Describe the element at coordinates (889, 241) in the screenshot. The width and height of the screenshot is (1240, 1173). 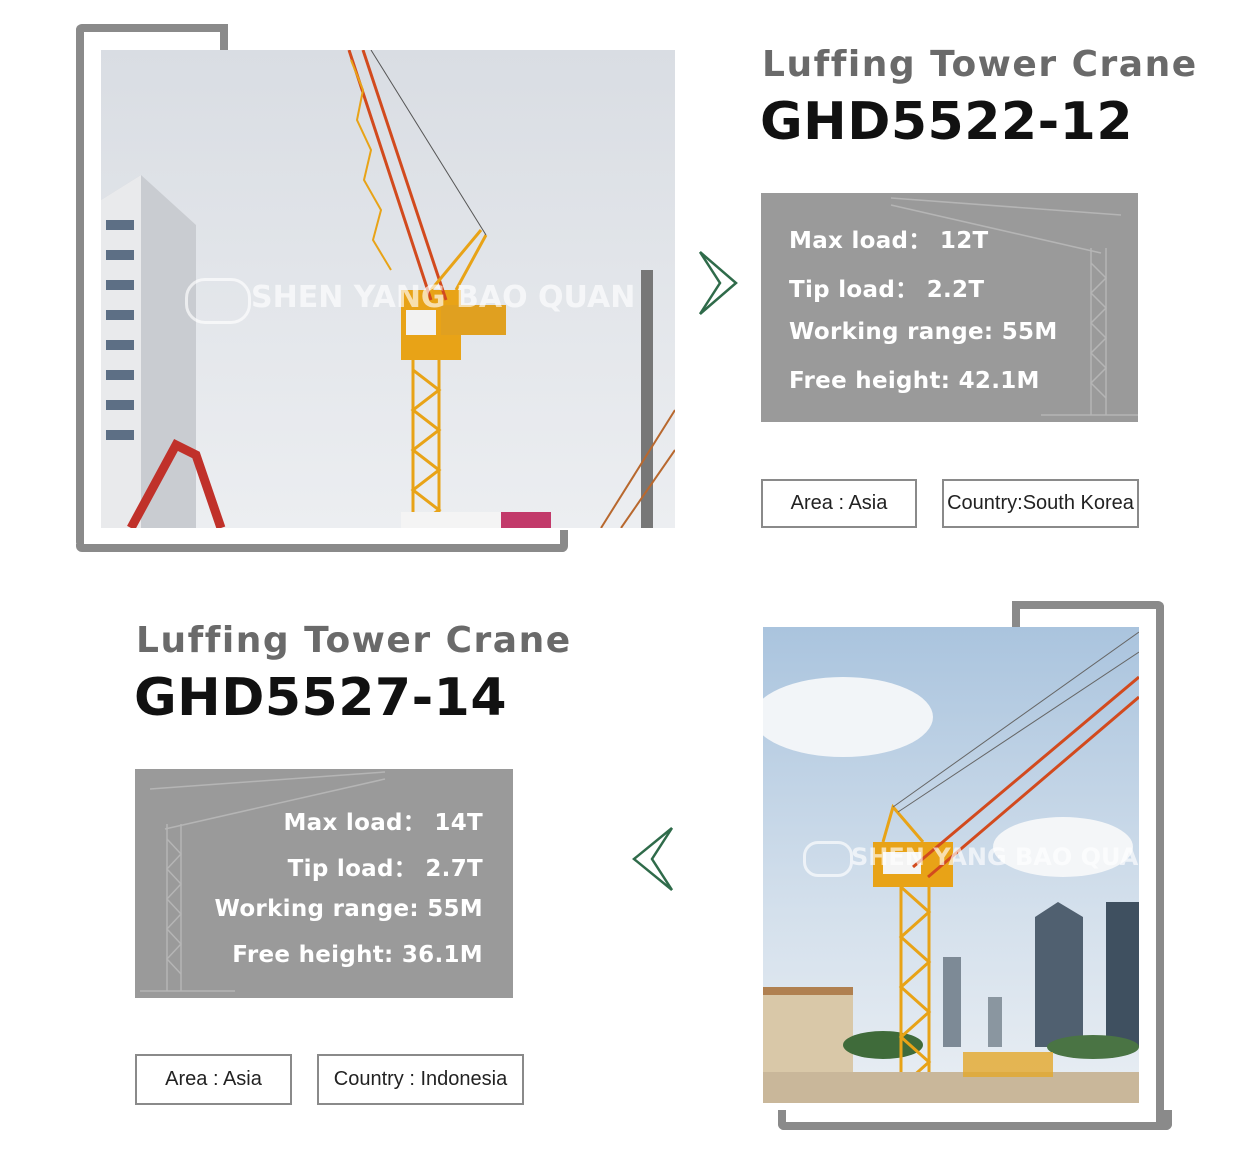
I see `spec-max-load: Max load： 12T` at that location.